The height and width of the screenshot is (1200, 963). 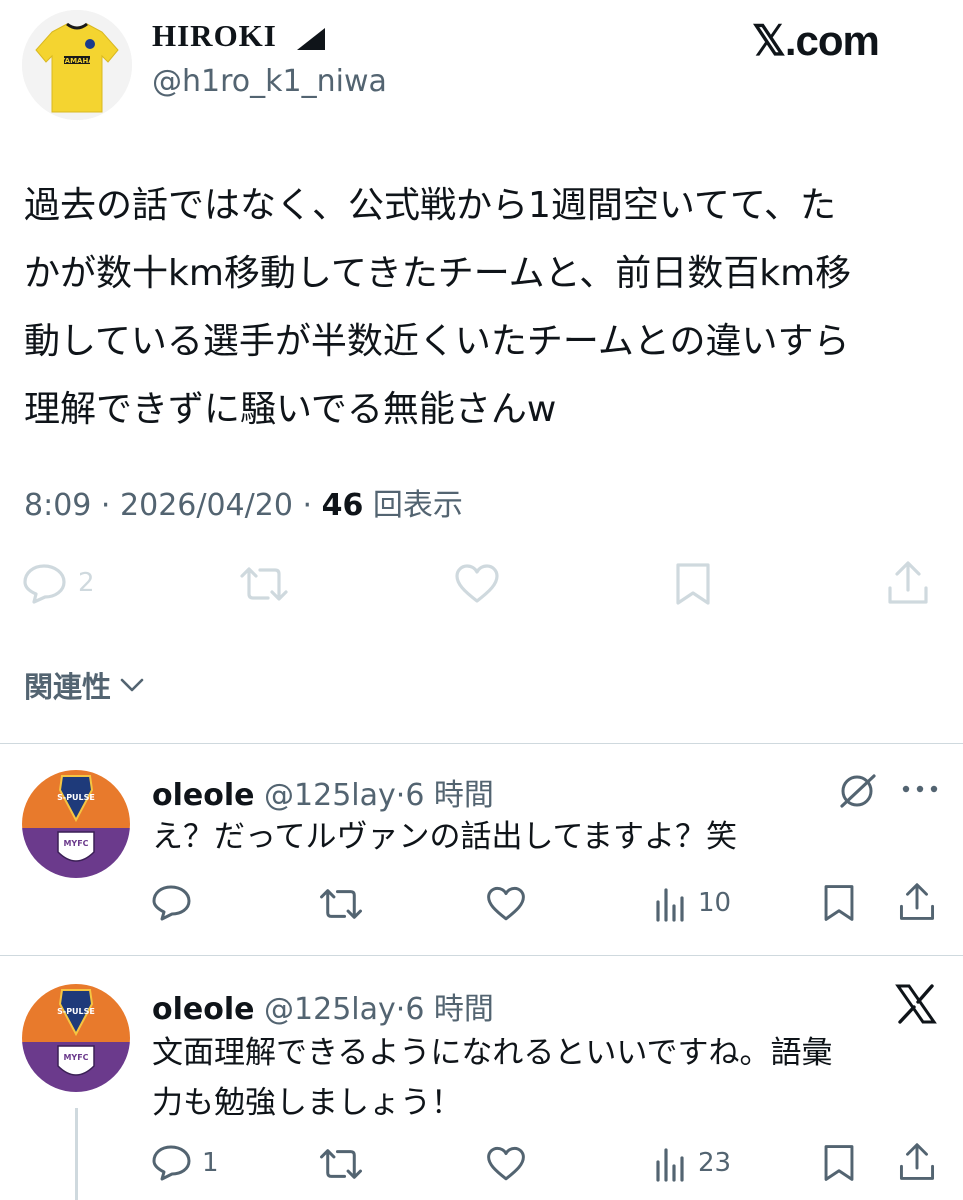 What do you see at coordinates (307, 1103) in the screenshot?
I see `reply-line: 力も勉強しましょう！` at bounding box center [307, 1103].